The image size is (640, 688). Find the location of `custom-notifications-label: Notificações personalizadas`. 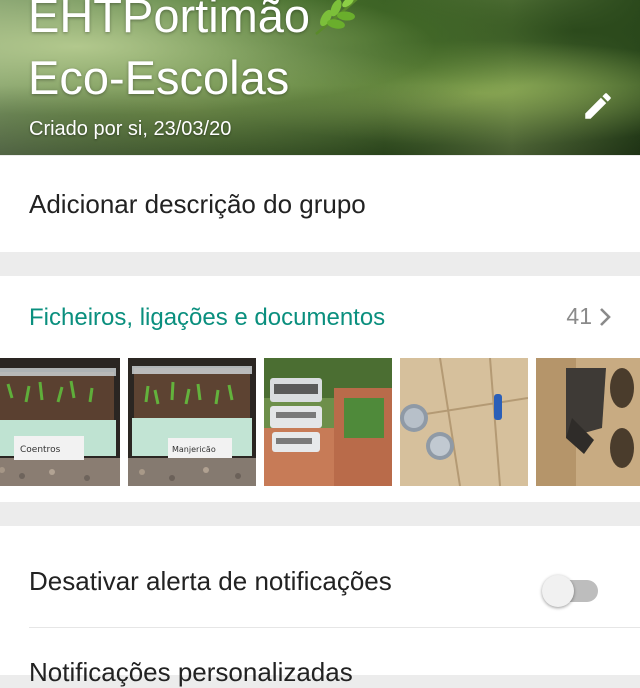

custom-notifications-label: Notificações personalizadas is located at coordinates (191, 672).